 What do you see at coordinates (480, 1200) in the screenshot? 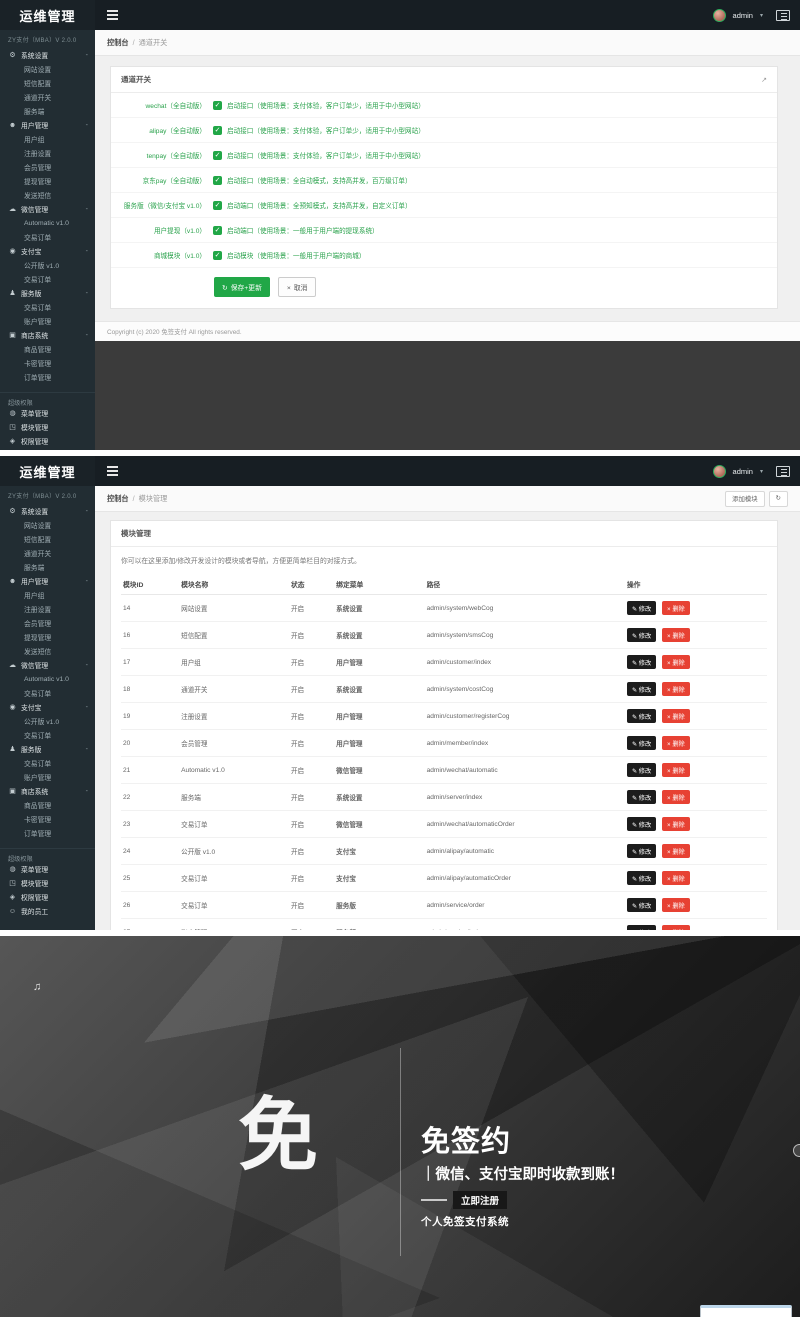
I see `register-button: 立即注册` at bounding box center [480, 1200].